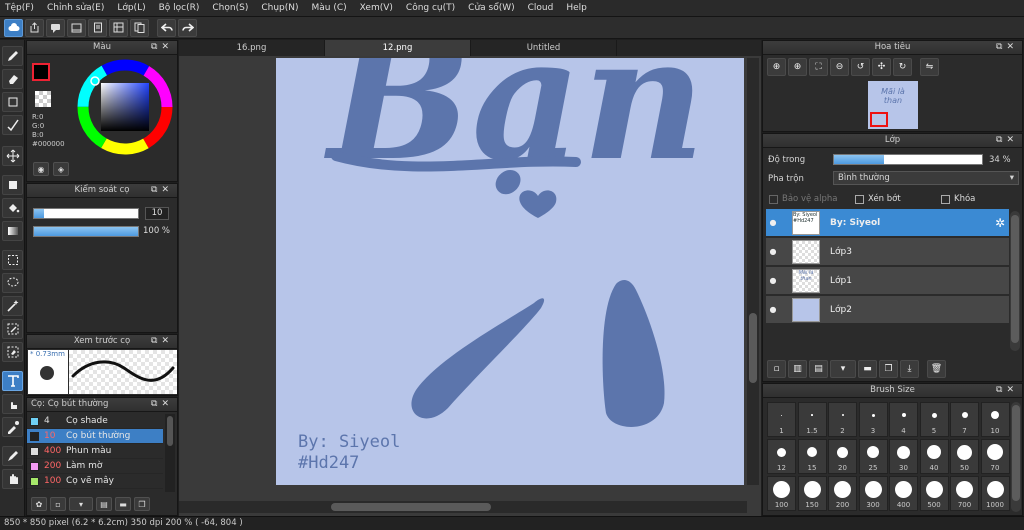  What do you see at coordinates (934, 456) in the screenshot?
I see `brush-size-option: 40` at bounding box center [934, 456].